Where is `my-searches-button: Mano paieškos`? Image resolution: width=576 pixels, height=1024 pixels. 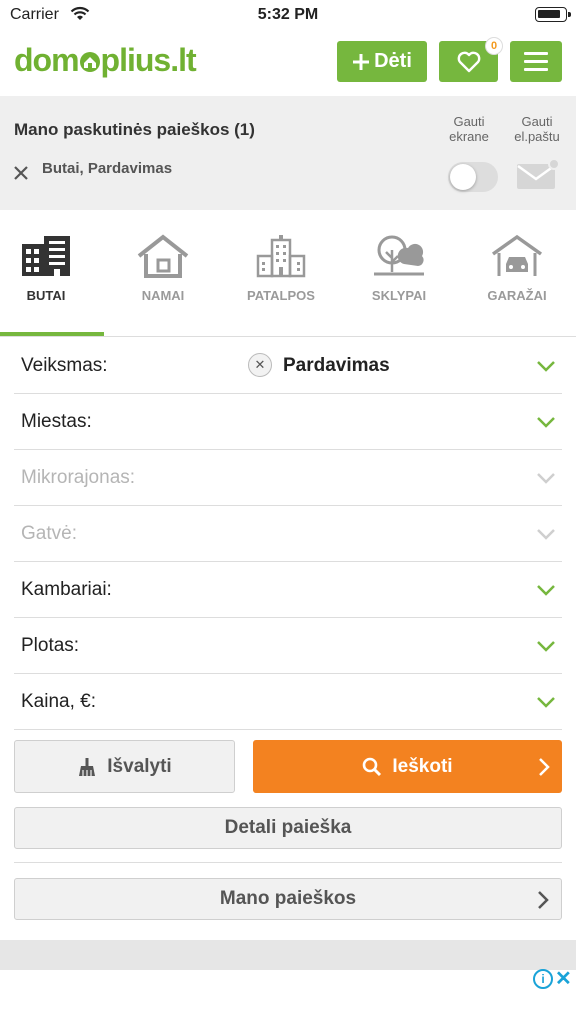
my-searches-button: Mano paieškos is located at coordinates (288, 899).